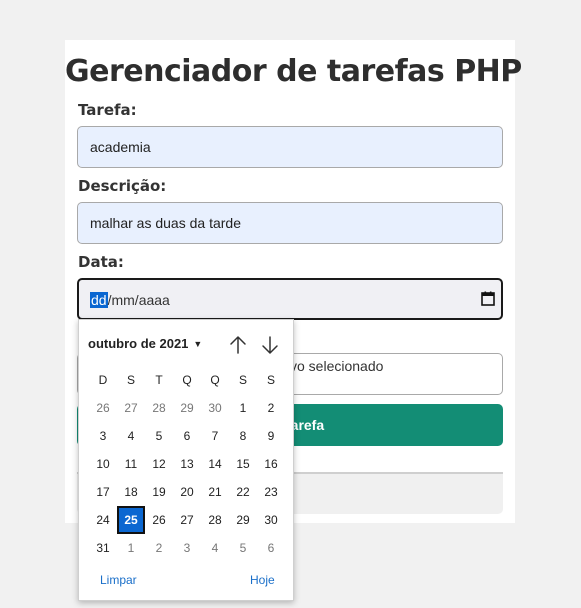 This screenshot has height=608, width=581. What do you see at coordinates (243, 492) in the screenshot?
I see `calendar-day: 22` at bounding box center [243, 492].